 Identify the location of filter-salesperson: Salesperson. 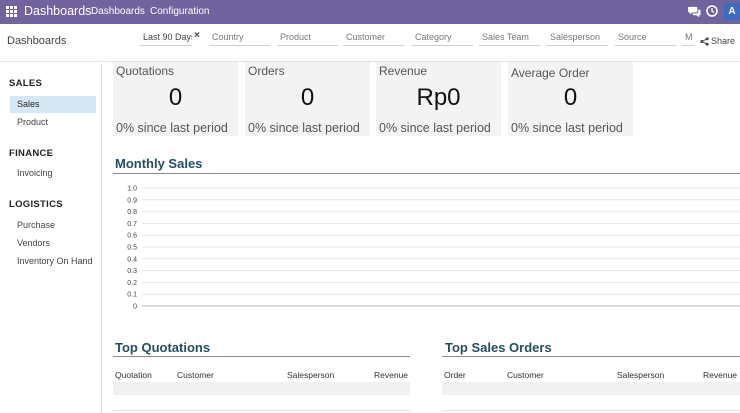
(577, 39).